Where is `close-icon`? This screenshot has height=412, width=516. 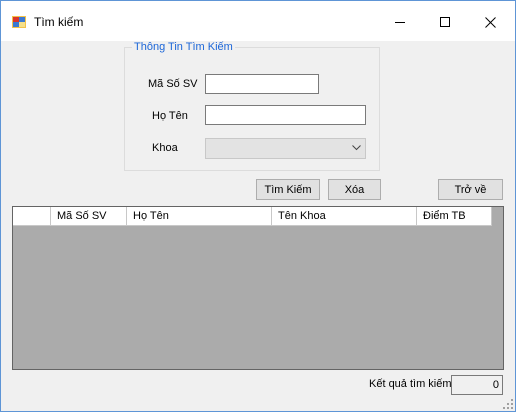
close-icon is located at coordinates (490, 22).